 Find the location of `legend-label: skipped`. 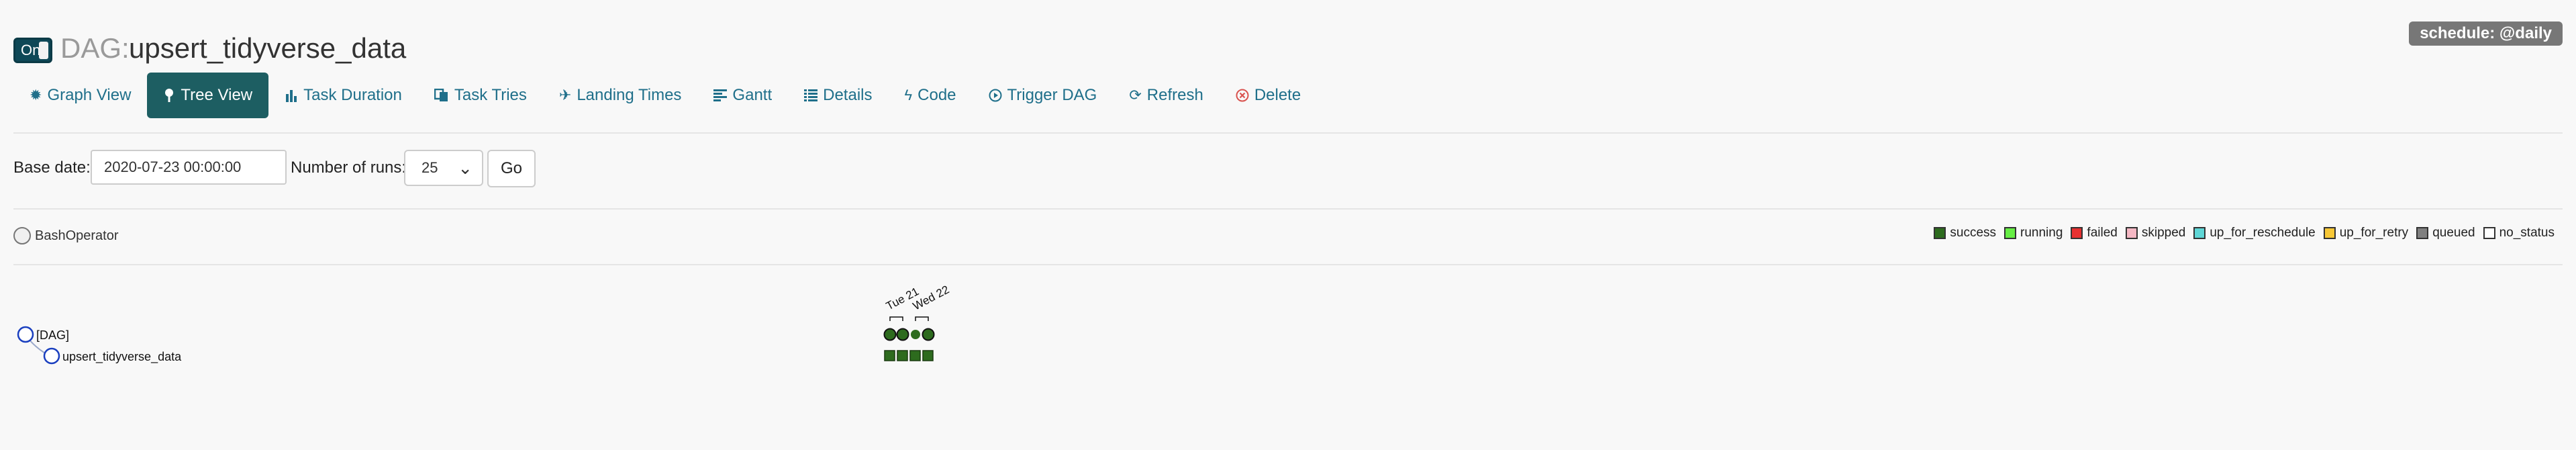

legend-label: skipped is located at coordinates (2163, 233).